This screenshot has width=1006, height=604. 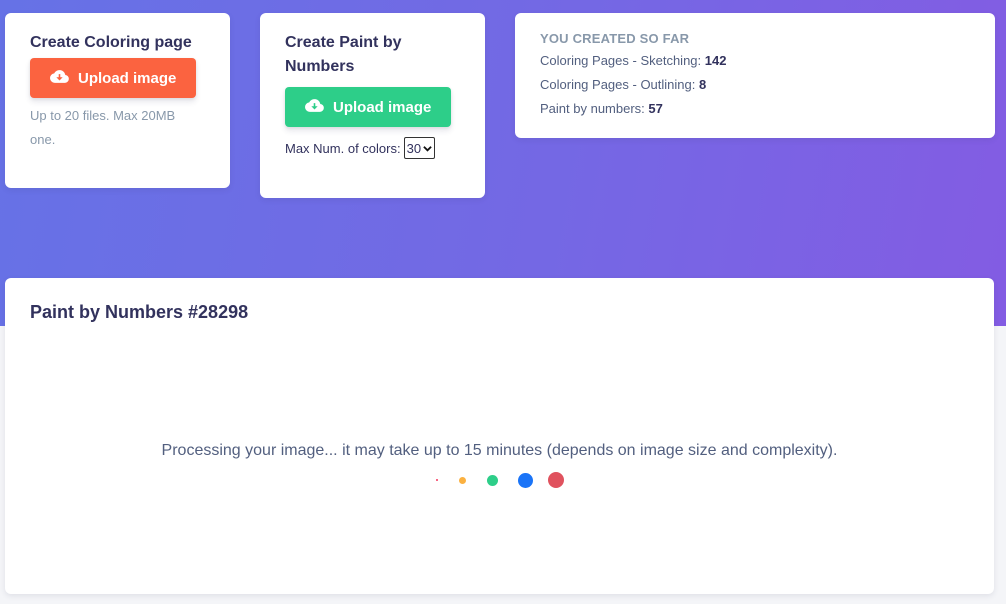 What do you see at coordinates (622, 60) in the screenshot?
I see `stats-label: Coloring Pages - Sketching:` at bounding box center [622, 60].